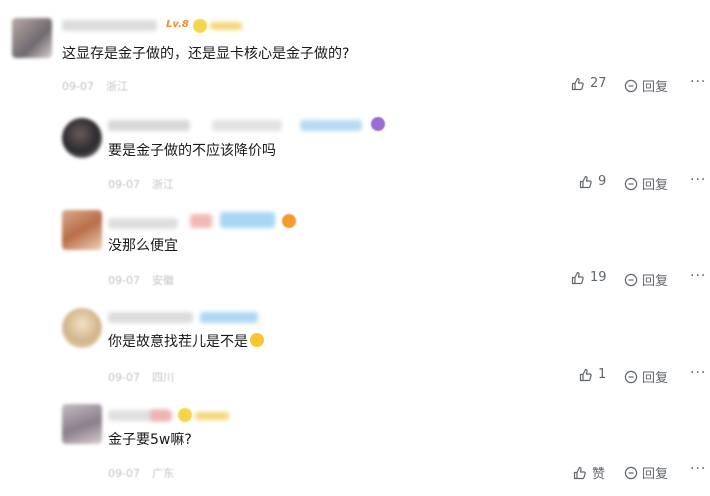 The width and height of the screenshot is (710, 496). What do you see at coordinates (162, 473) in the screenshot?
I see `comment-location: 广东` at bounding box center [162, 473].